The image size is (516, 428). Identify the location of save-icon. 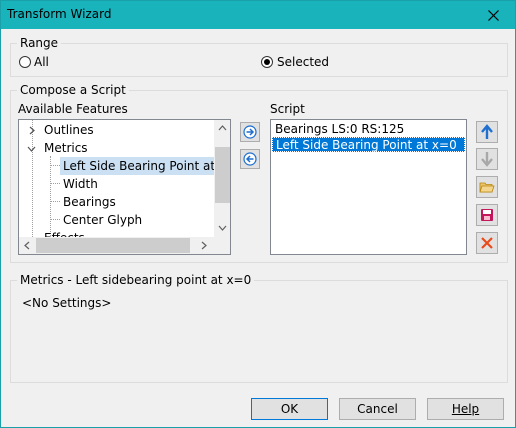
(487, 215).